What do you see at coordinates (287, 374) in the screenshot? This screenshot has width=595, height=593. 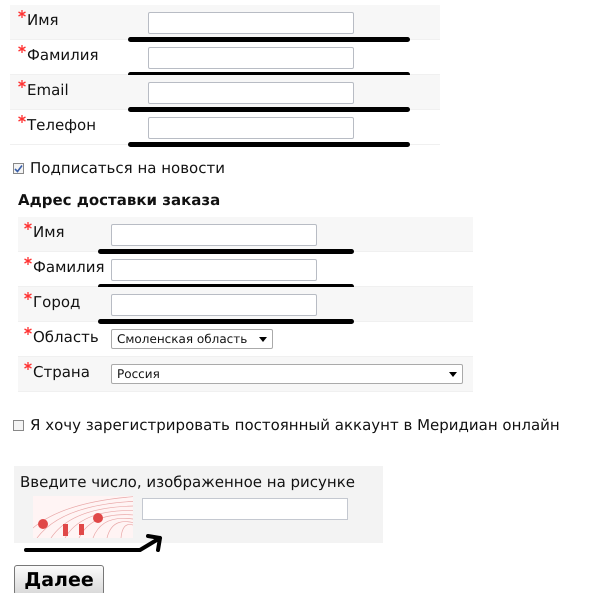 I see `dropdown: Россия` at bounding box center [287, 374].